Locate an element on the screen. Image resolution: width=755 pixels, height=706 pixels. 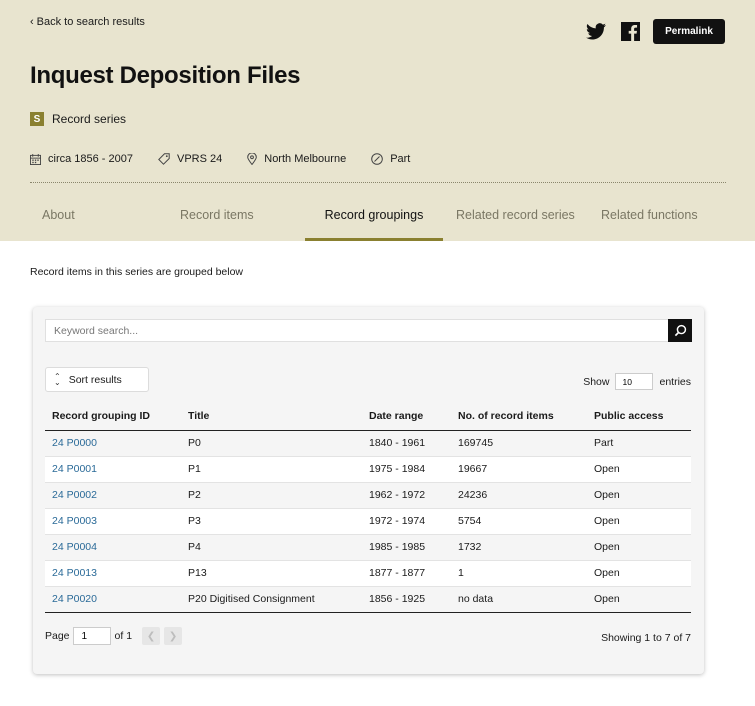
table-row: 24 P0001 P1 1975 - 1984 19667 Open is located at coordinates (368, 469).